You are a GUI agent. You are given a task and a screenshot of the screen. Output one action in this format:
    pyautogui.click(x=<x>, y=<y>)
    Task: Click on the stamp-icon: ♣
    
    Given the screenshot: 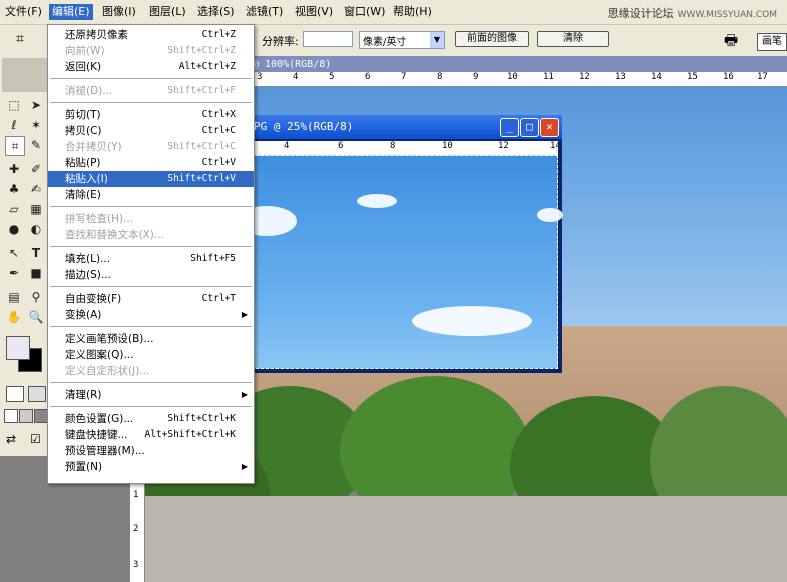 What is the action you would take?
    pyautogui.click(x=14, y=189)
    